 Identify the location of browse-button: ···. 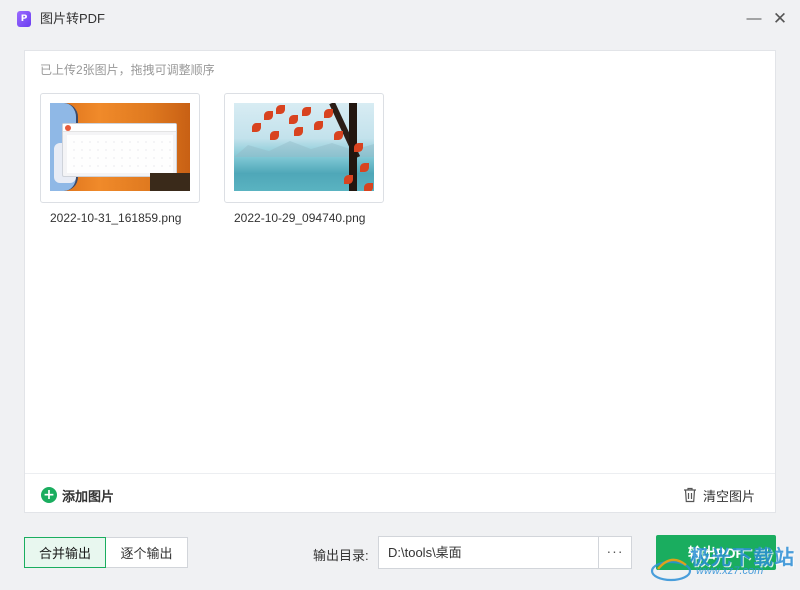
(615, 552).